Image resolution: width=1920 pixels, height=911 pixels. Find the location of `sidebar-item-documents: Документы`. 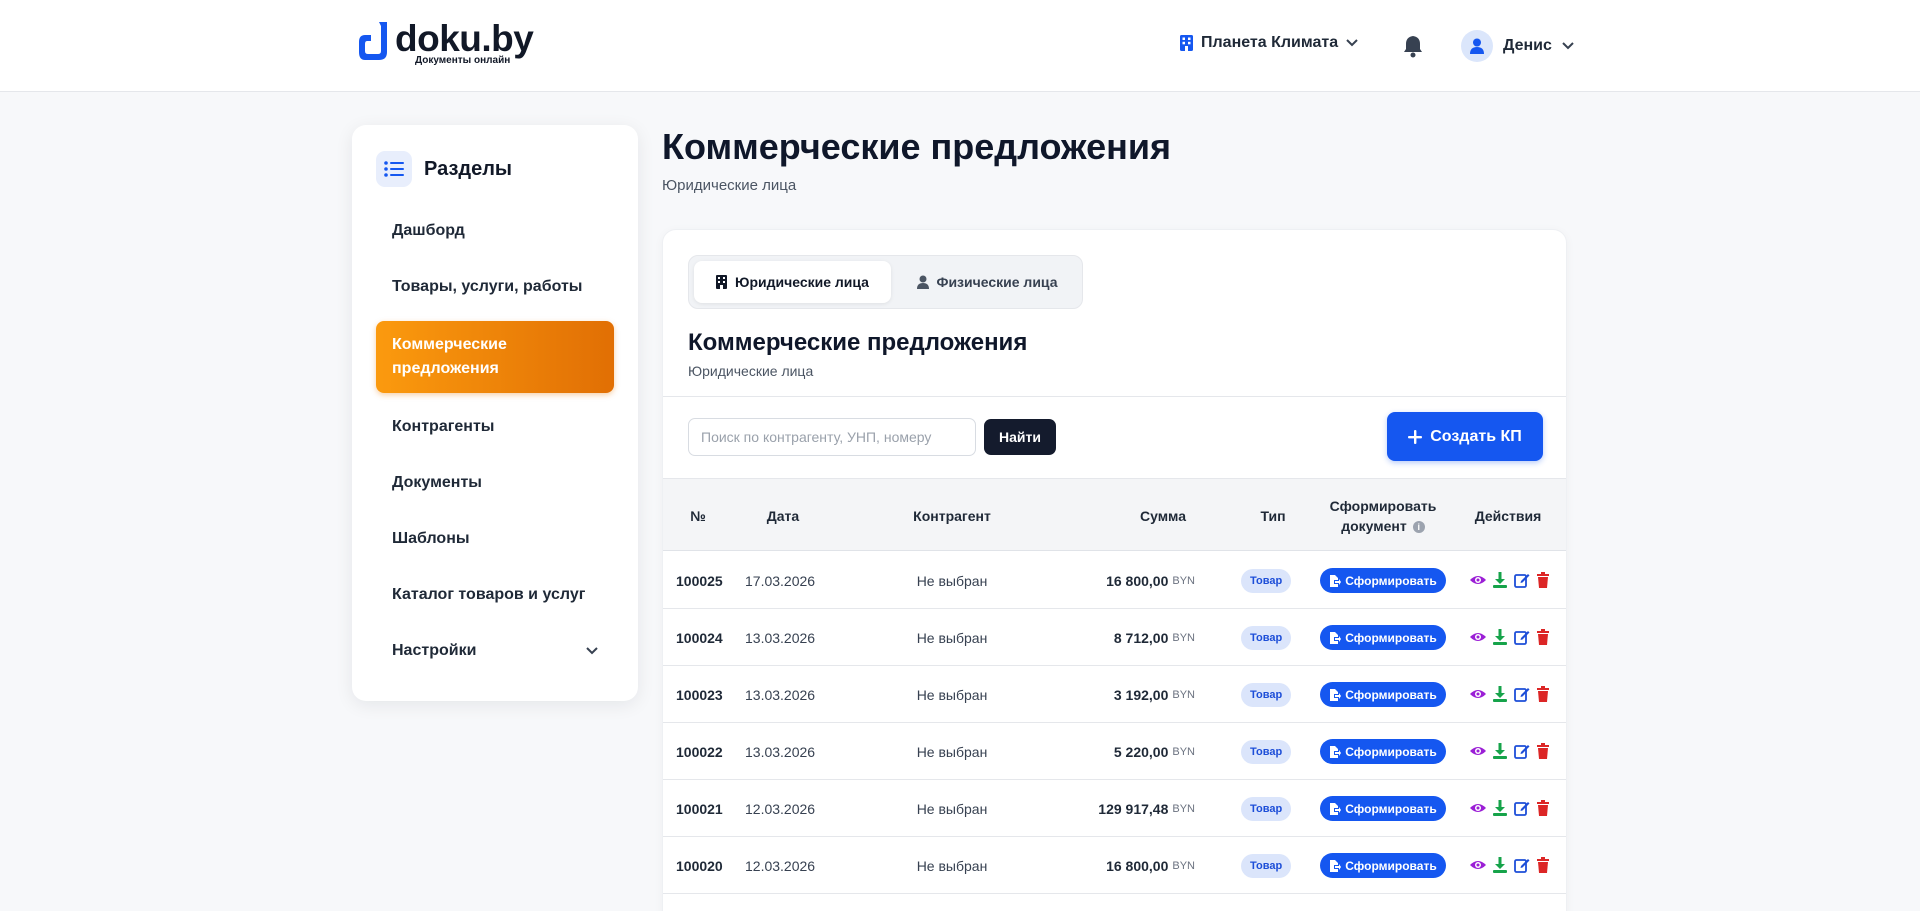

sidebar-item-documents: Документы is located at coordinates (495, 483).